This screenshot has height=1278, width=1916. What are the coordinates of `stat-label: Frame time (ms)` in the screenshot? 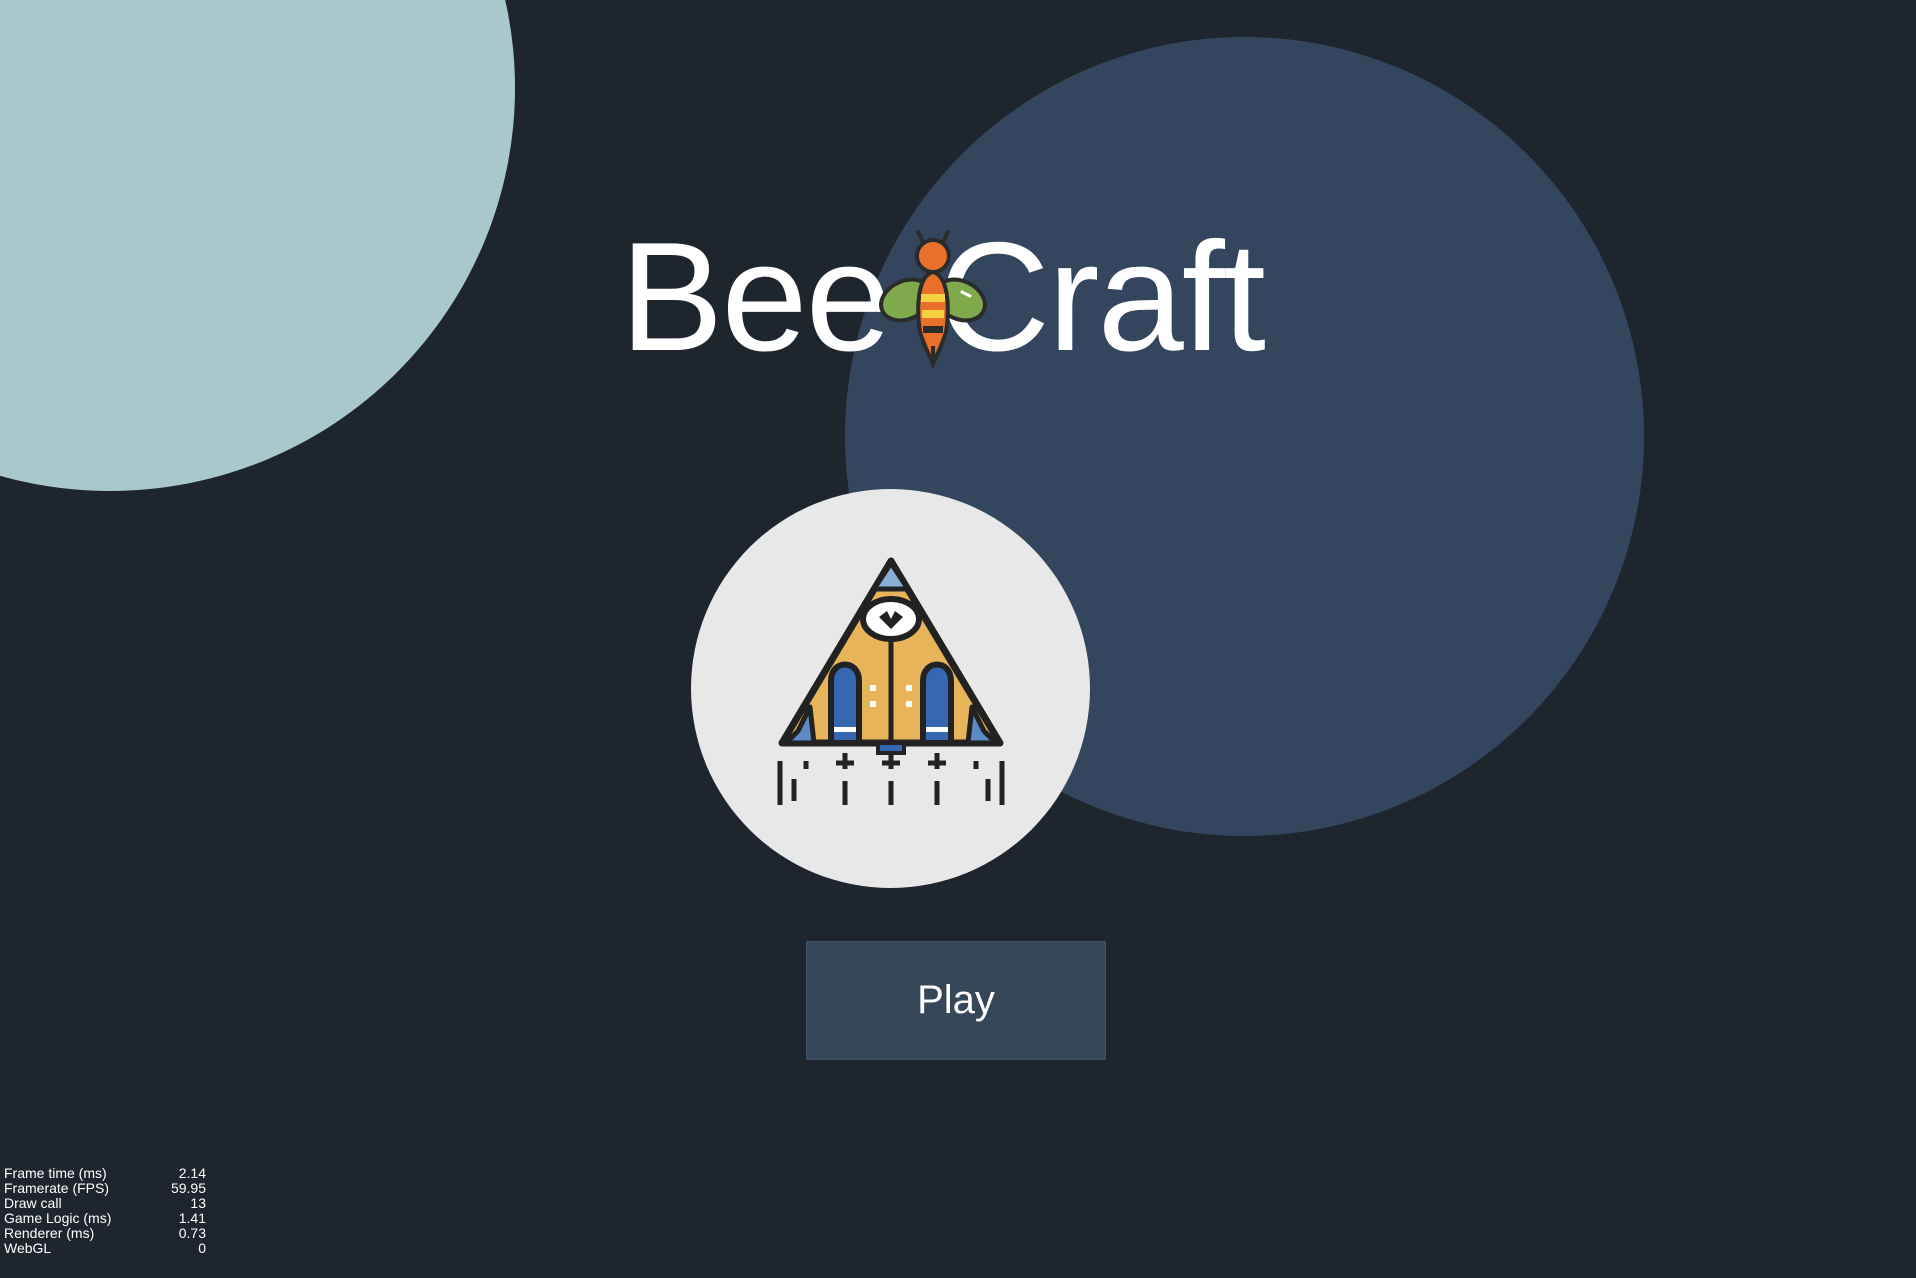 It's located at (55, 1173).